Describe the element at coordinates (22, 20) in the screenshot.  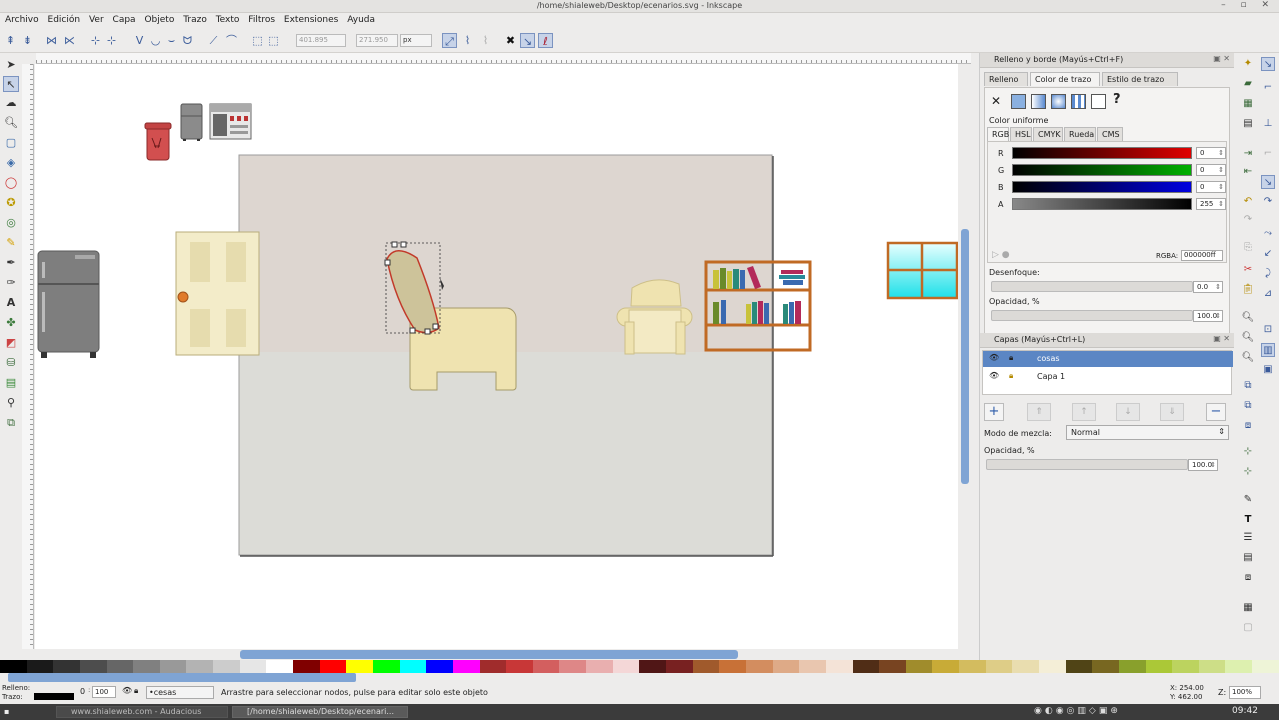
I see `menu-archivo: Archivo` at that location.